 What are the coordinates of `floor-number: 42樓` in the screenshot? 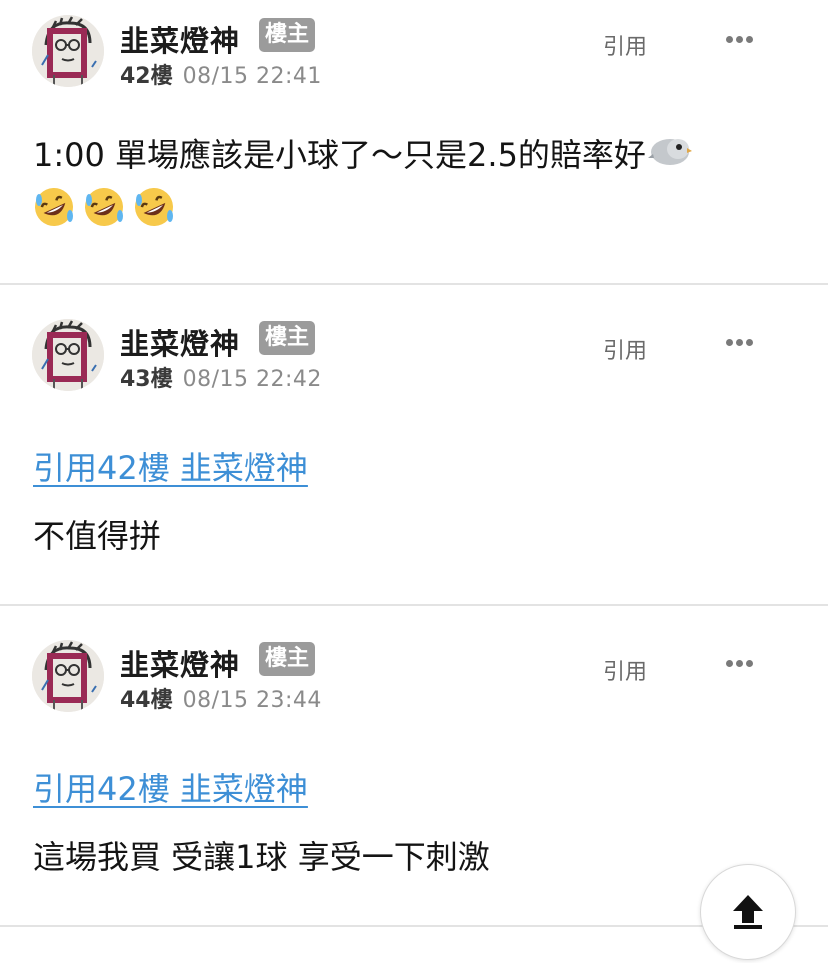 It's located at (146, 76).